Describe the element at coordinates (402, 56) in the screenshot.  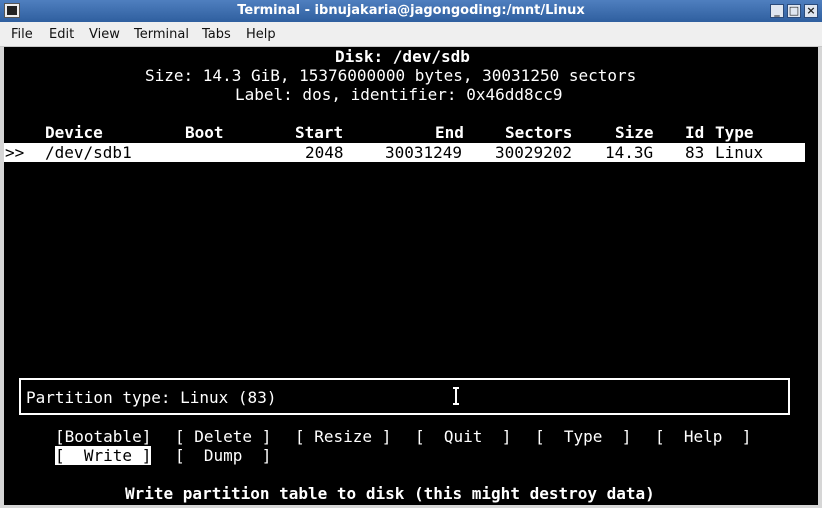
I see `disk-title: Disk: /dev/sdb` at that location.